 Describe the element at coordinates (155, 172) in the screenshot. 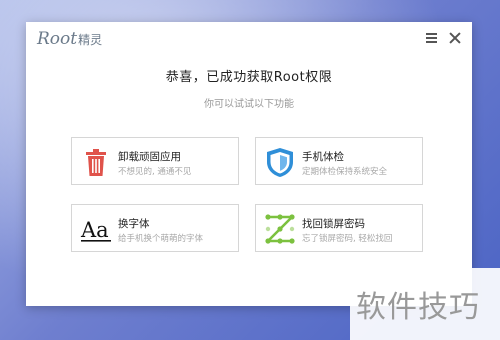

I see `card-description: 不想见的, 通通不见` at that location.